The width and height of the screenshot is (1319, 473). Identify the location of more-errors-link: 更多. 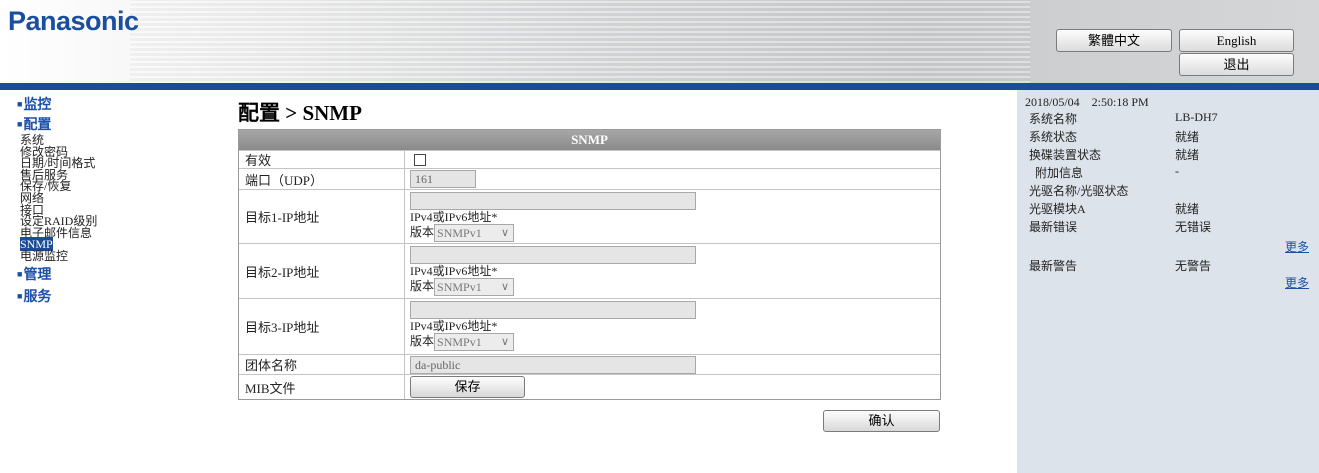
(1297, 246).